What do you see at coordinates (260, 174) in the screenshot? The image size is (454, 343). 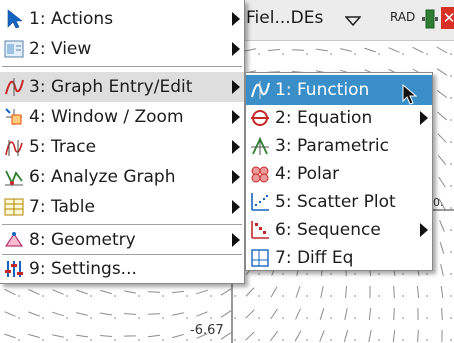 I see `polar-icon` at bounding box center [260, 174].